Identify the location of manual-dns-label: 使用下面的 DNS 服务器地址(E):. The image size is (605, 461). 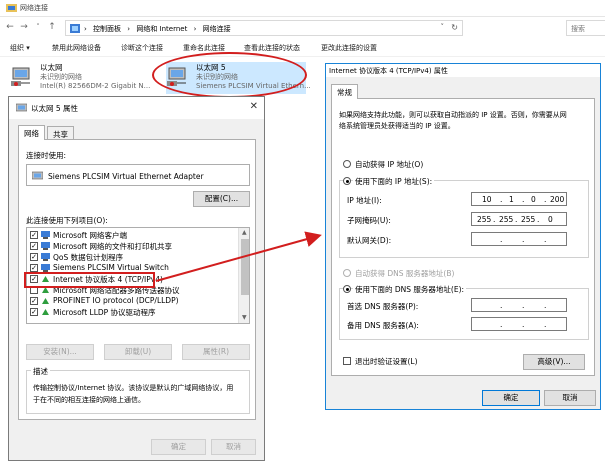
(410, 289).